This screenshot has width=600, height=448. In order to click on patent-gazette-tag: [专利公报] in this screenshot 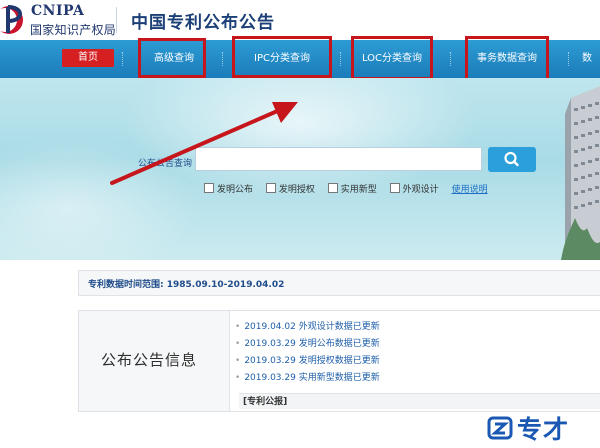, I will do `click(419, 401)`.